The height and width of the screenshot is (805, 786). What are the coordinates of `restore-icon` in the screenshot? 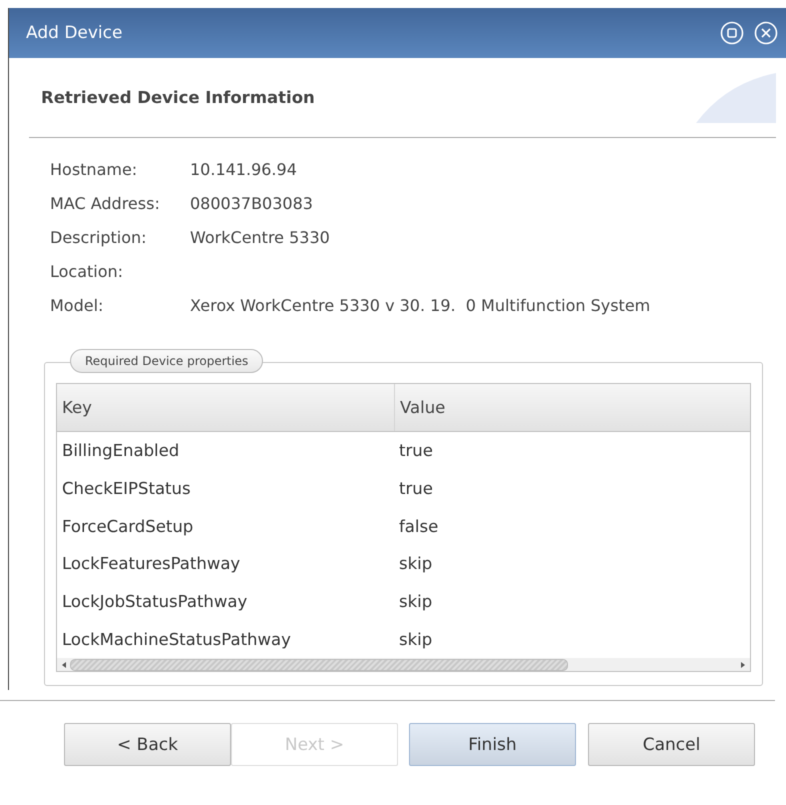 It's located at (732, 33).